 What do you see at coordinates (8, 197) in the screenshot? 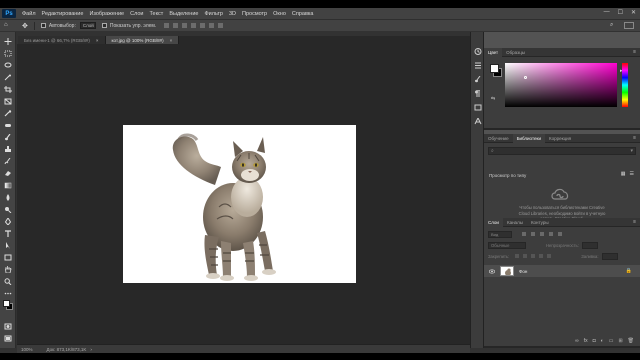
I see `blur-tool-icon` at bounding box center [8, 197].